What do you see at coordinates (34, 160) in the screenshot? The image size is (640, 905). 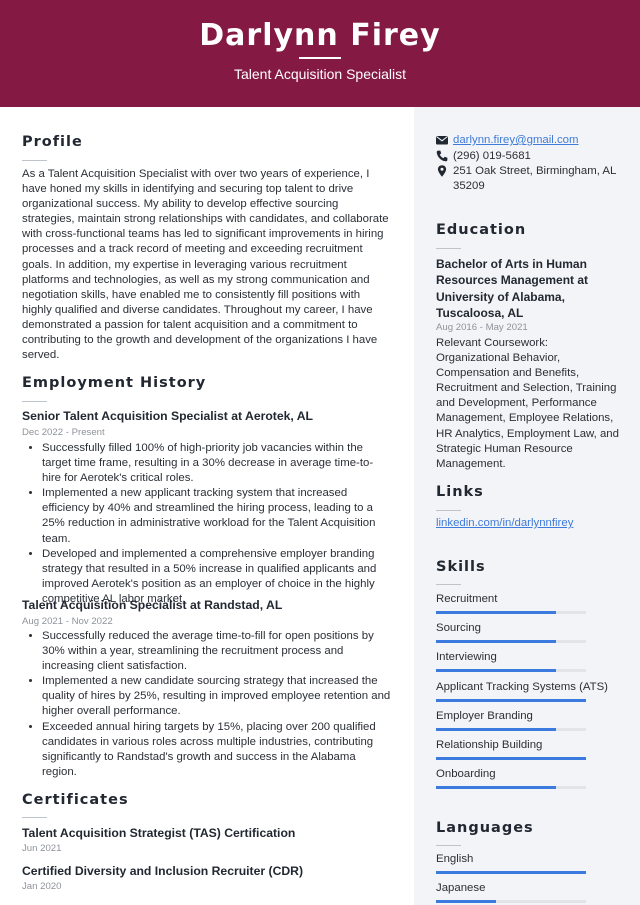 I see `profile-heading-rule` at bounding box center [34, 160].